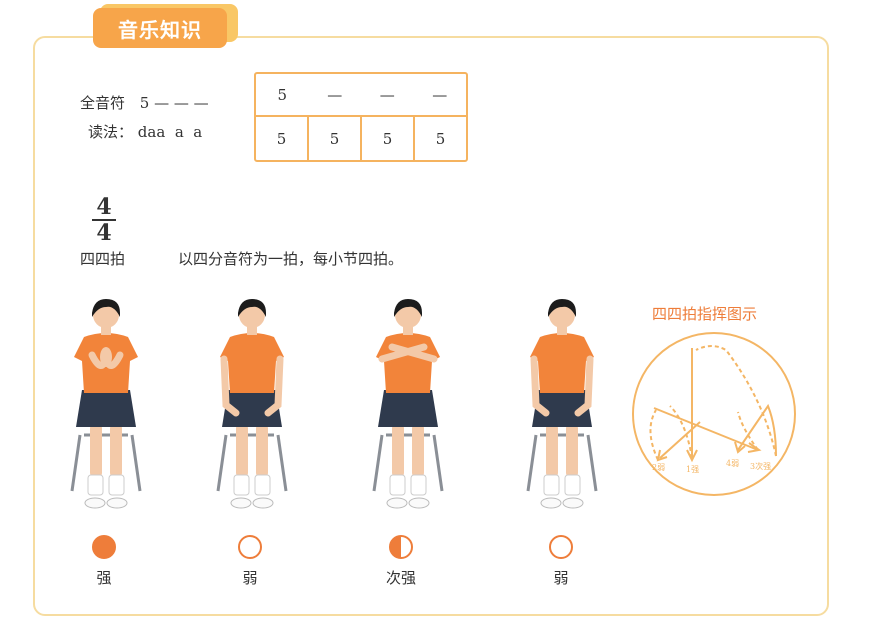 Image resolution: width=889 pixels, height=639 pixels. Describe the element at coordinates (106, 404) in the screenshot. I see `child-figure-strong` at that location.